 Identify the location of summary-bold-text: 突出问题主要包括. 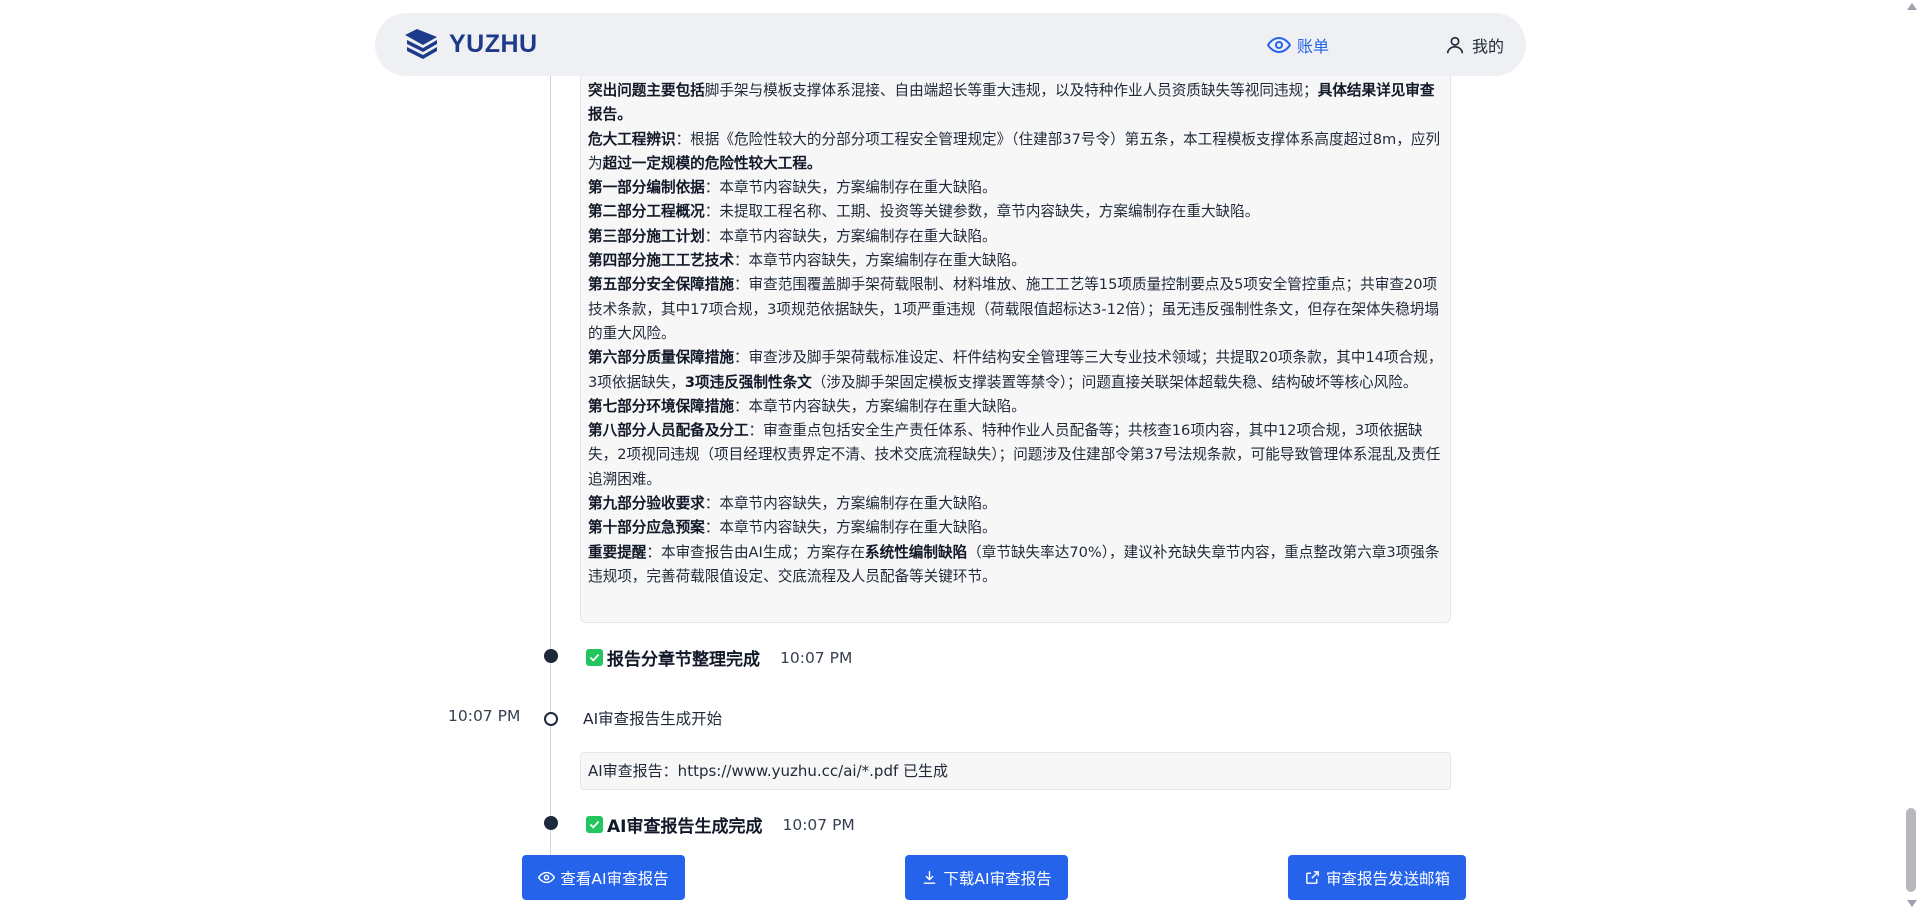
(646, 90).